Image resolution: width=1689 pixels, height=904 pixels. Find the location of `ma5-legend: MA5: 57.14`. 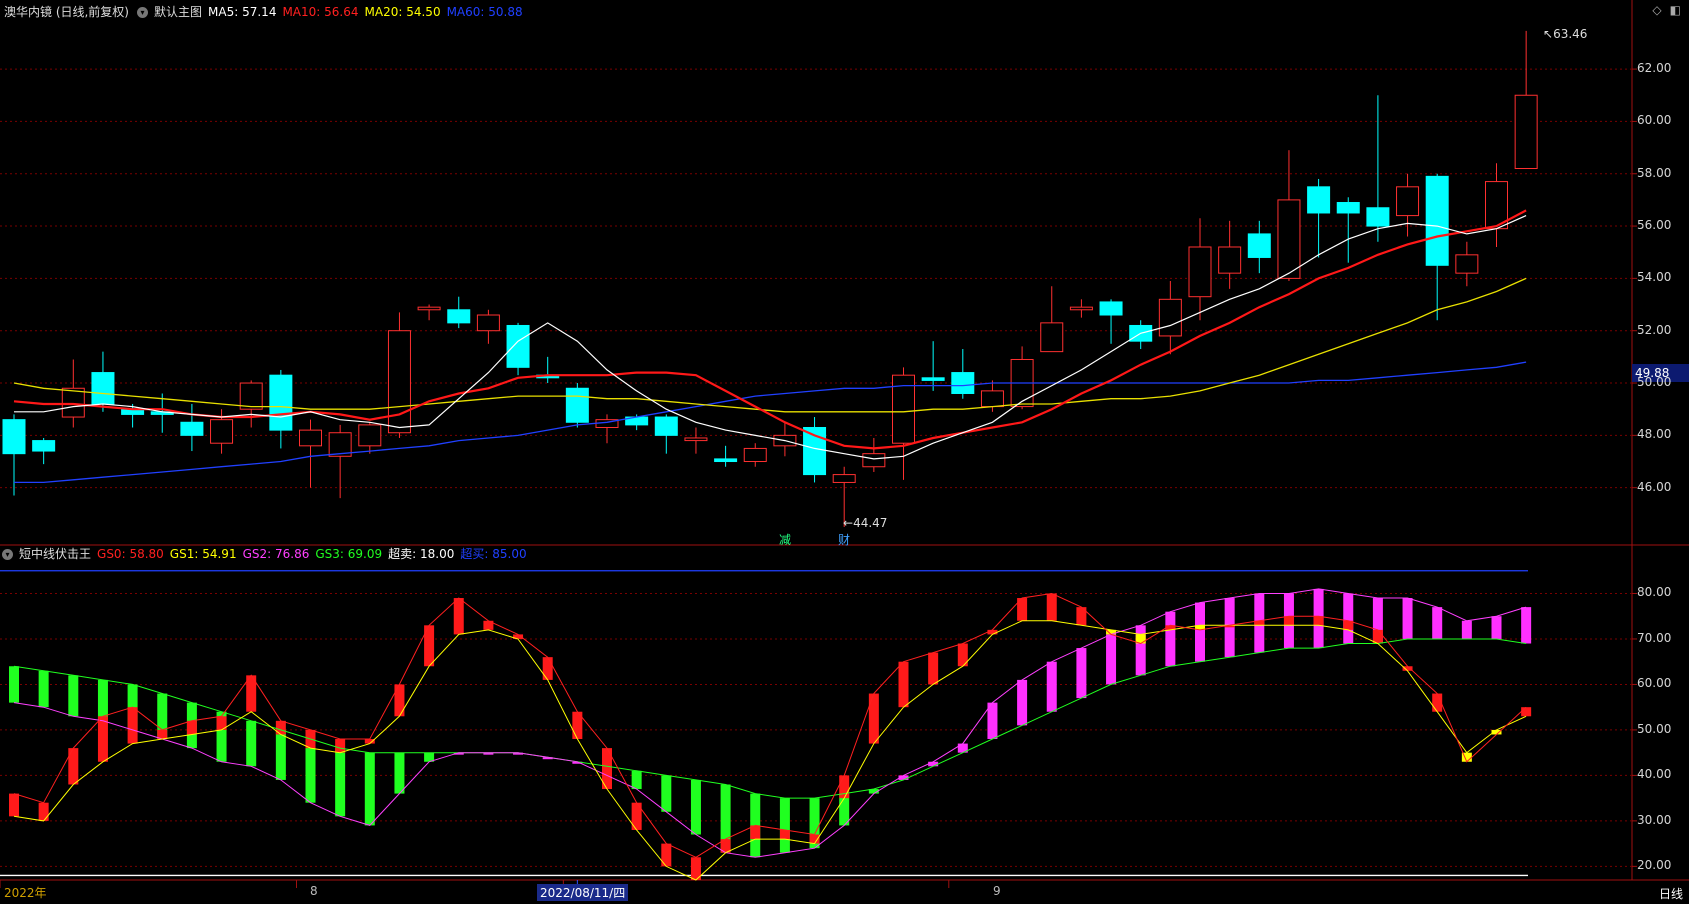

ma5-legend: MA5: 57.14 is located at coordinates (242, 12).